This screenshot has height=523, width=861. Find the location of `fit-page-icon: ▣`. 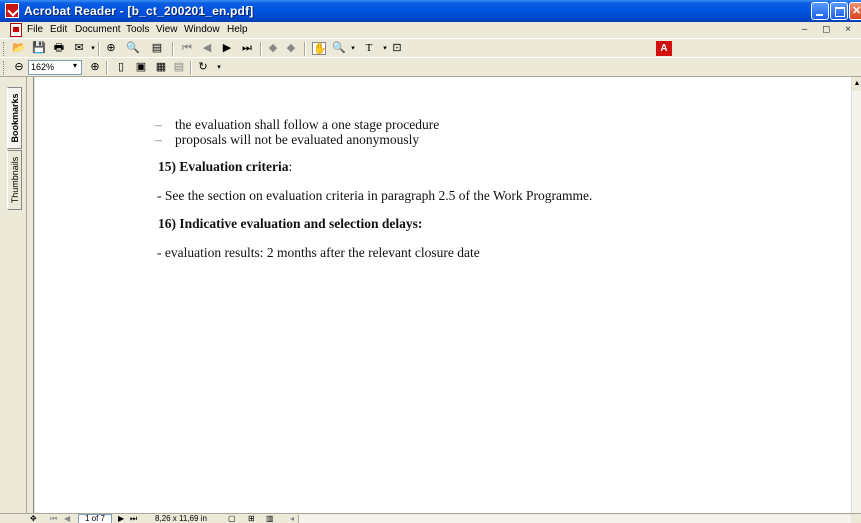

fit-page-icon: ▣ is located at coordinates (141, 67).